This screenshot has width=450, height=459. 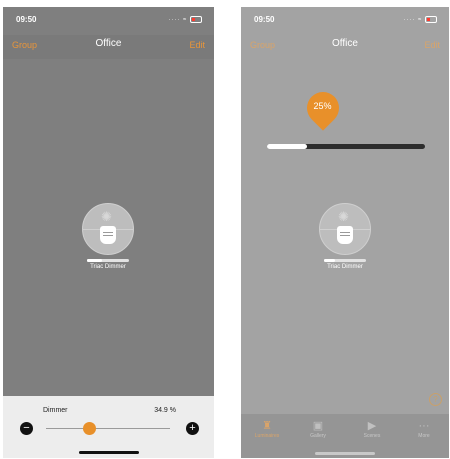 What do you see at coordinates (435, 399) in the screenshot?
I see `help-icon: ?` at bounding box center [435, 399].